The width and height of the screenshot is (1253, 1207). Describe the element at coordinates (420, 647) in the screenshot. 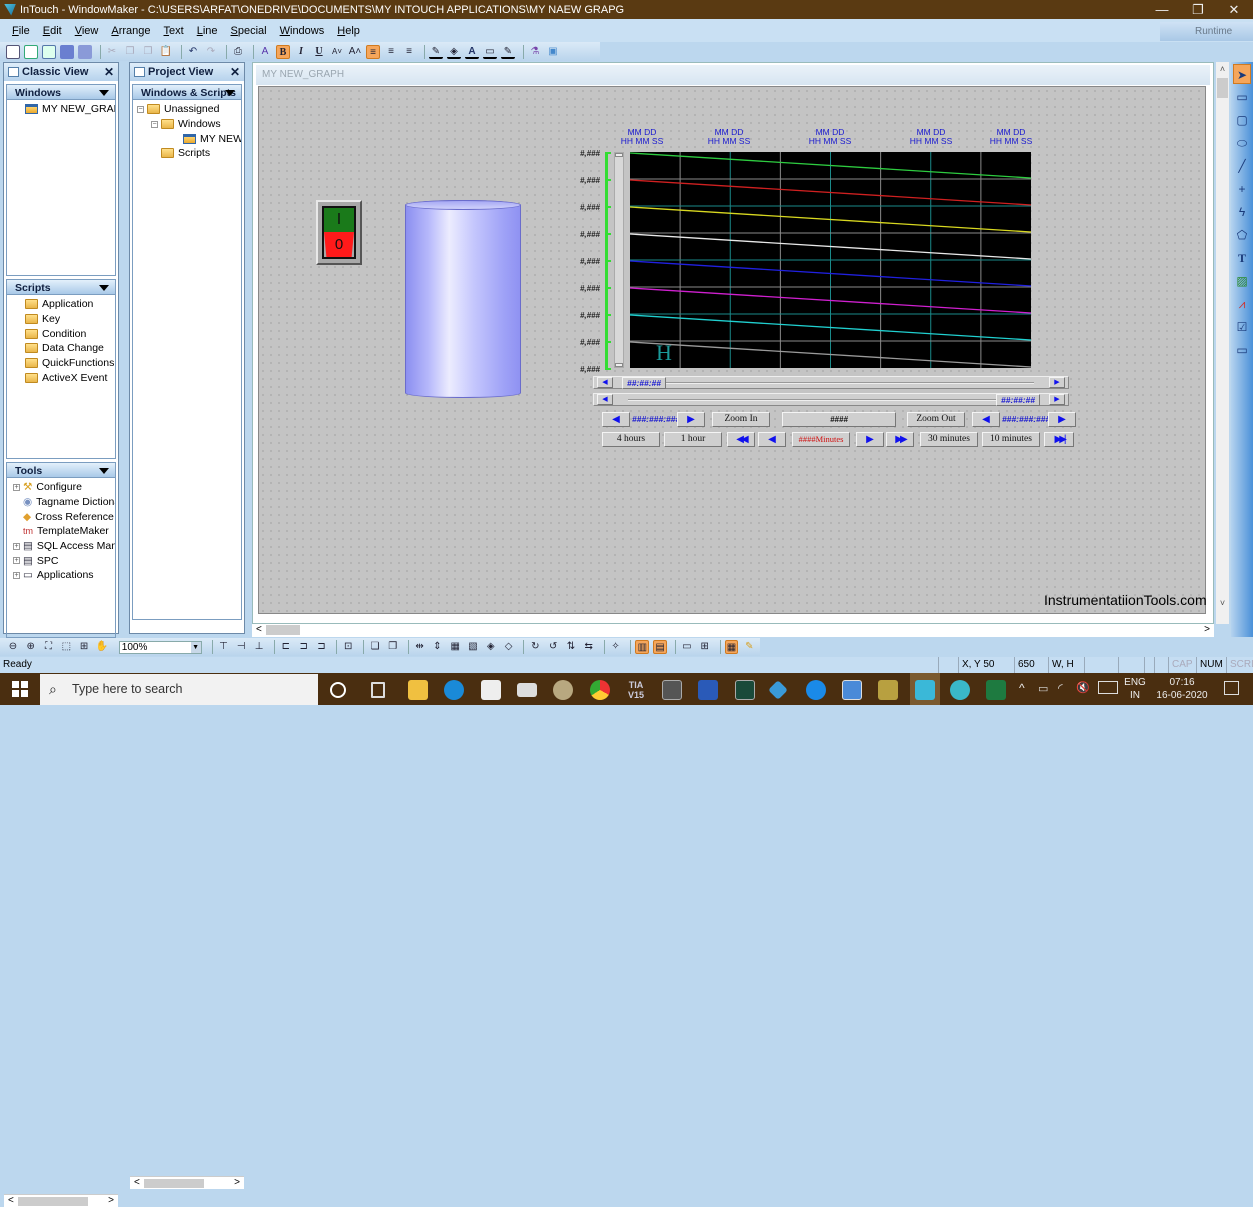

I see `space-horizontal-icon: ⇹` at that location.